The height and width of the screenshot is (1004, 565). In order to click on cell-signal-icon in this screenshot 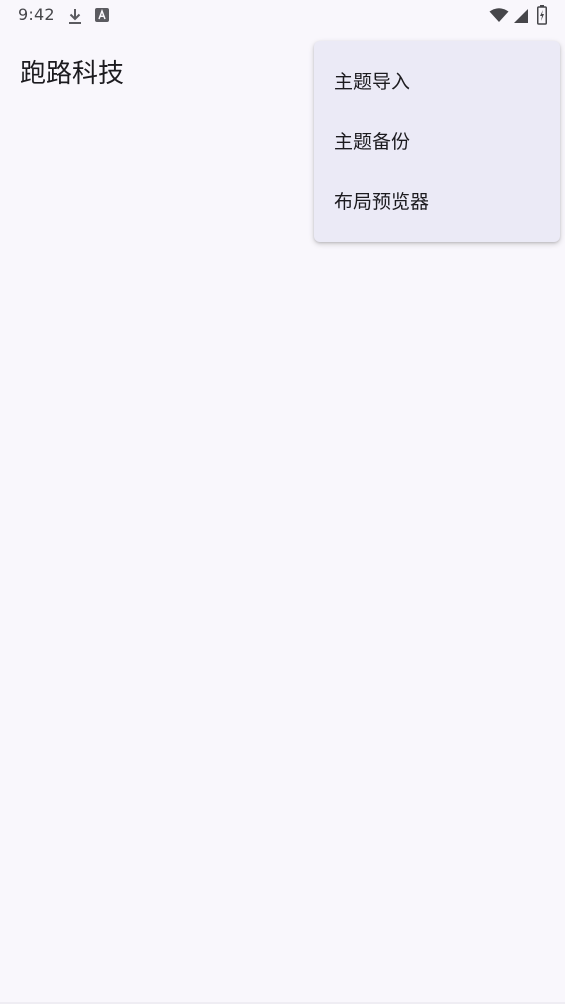, I will do `click(521, 18)`.